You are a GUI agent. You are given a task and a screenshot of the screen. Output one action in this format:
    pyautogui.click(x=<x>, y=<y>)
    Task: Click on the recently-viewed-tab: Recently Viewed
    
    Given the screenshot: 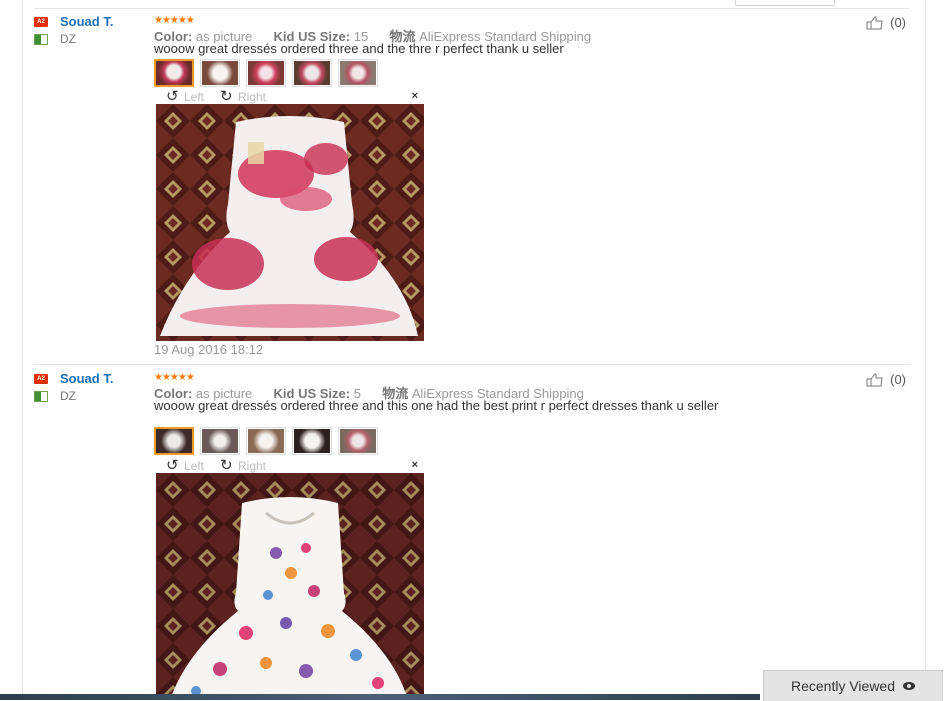 What is the action you would take?
    pyautogui.click(x=853, y=685)
    